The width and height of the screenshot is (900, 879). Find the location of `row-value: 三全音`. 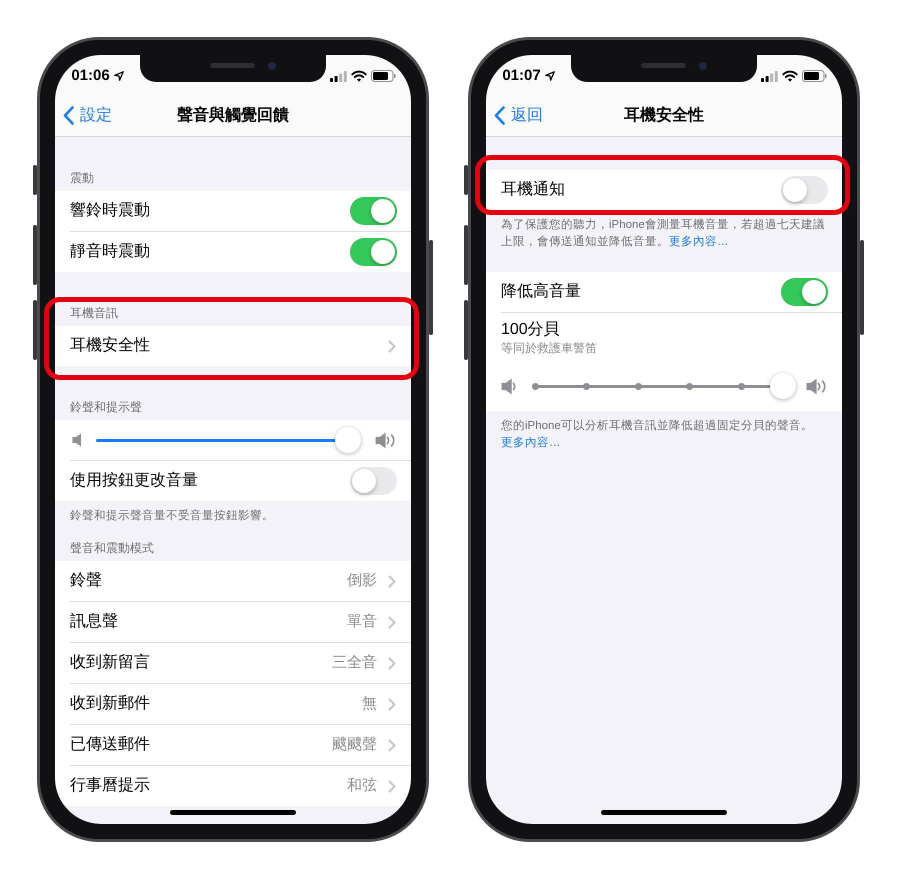

row-value: 三全音 is located at coordinates (354, 663).